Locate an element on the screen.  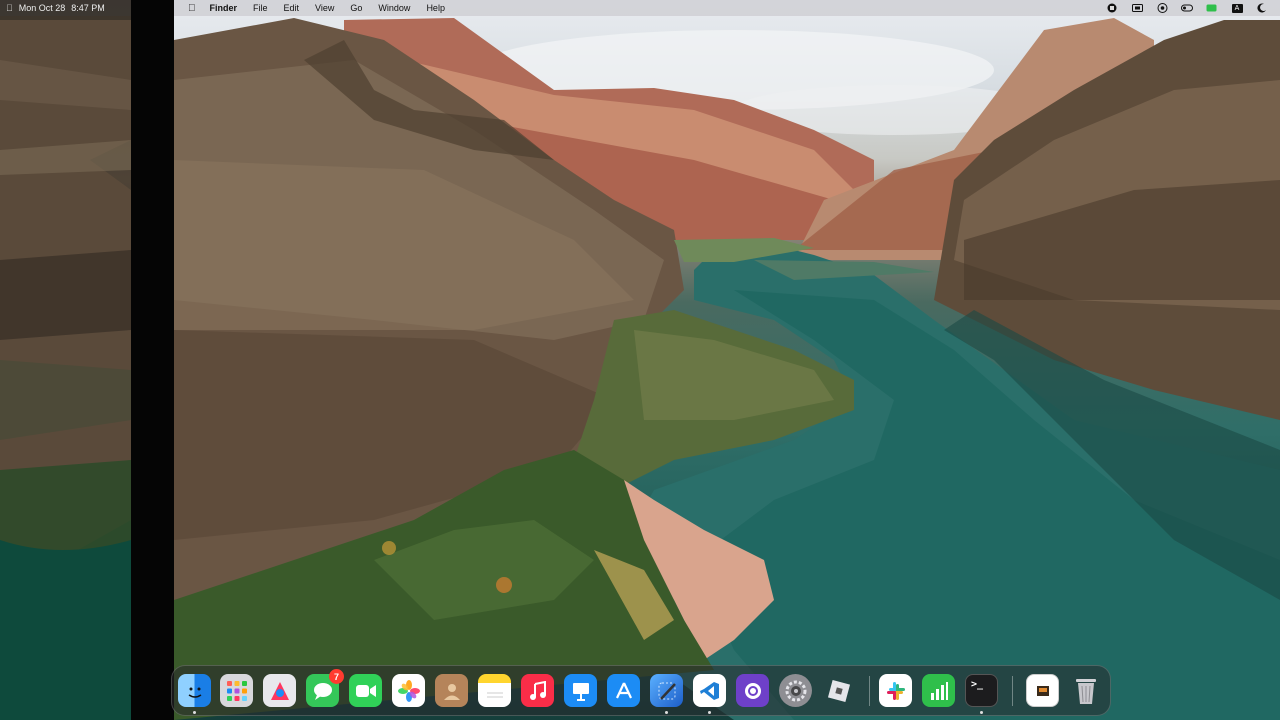
roblox-icon is located at coordinates (838, 690).